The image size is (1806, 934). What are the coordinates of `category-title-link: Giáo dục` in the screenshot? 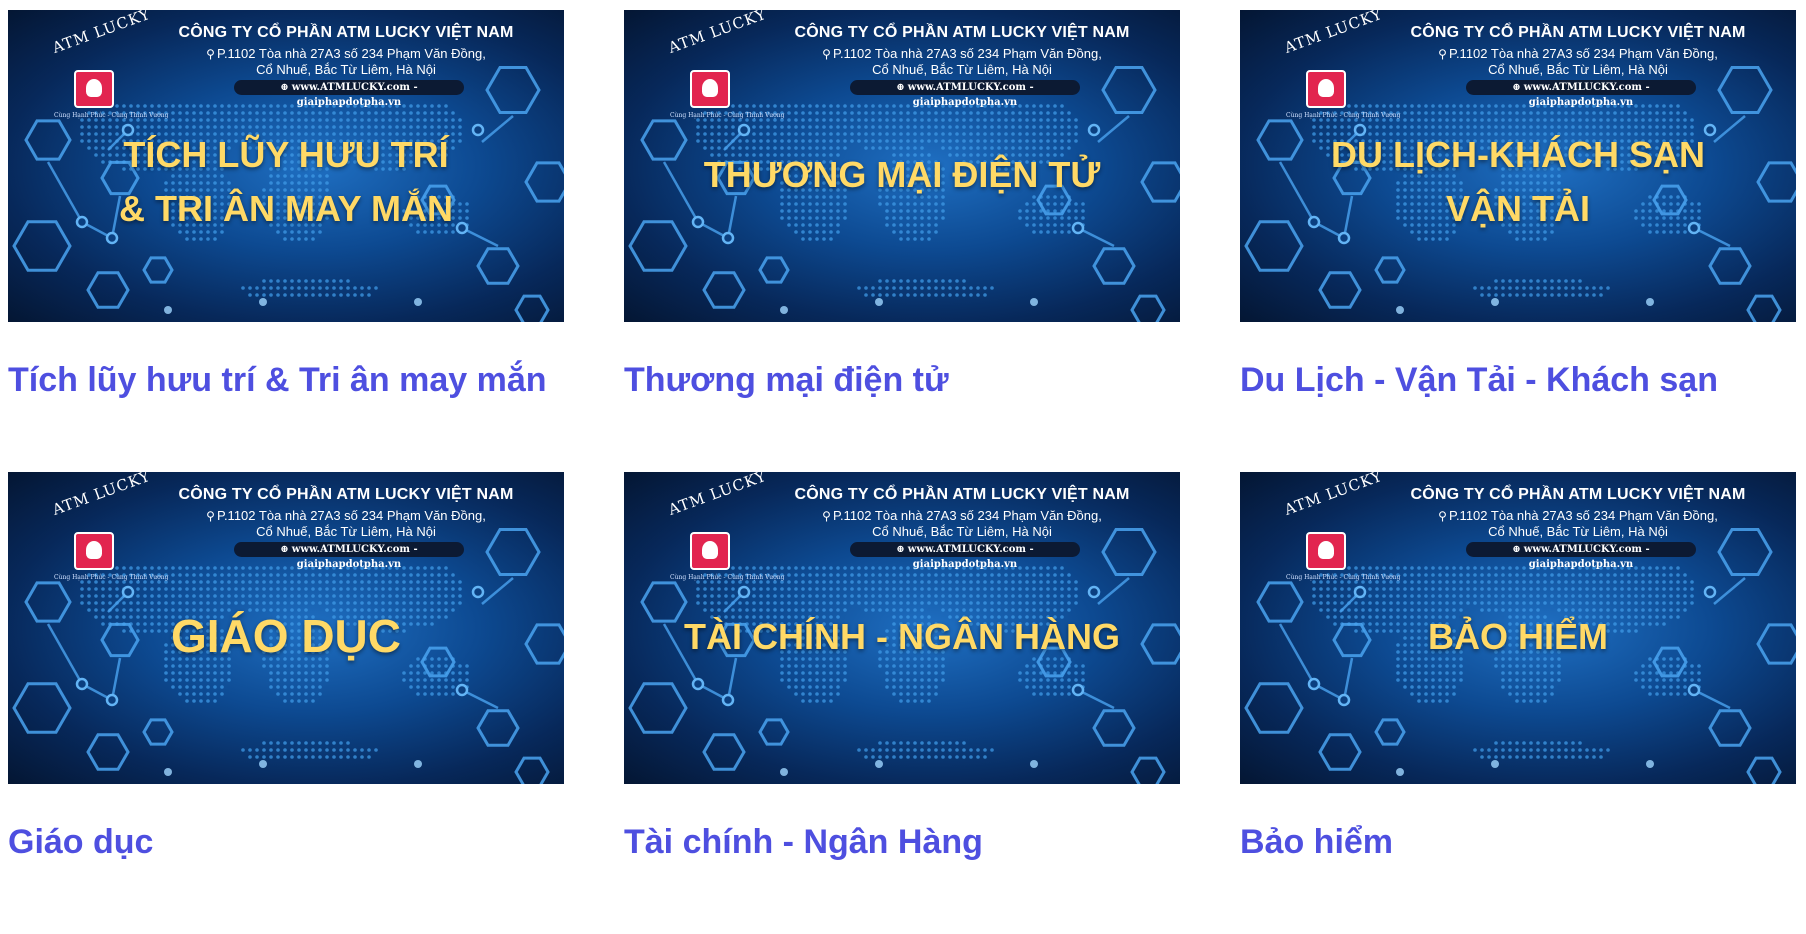 It's located at (80, 842).